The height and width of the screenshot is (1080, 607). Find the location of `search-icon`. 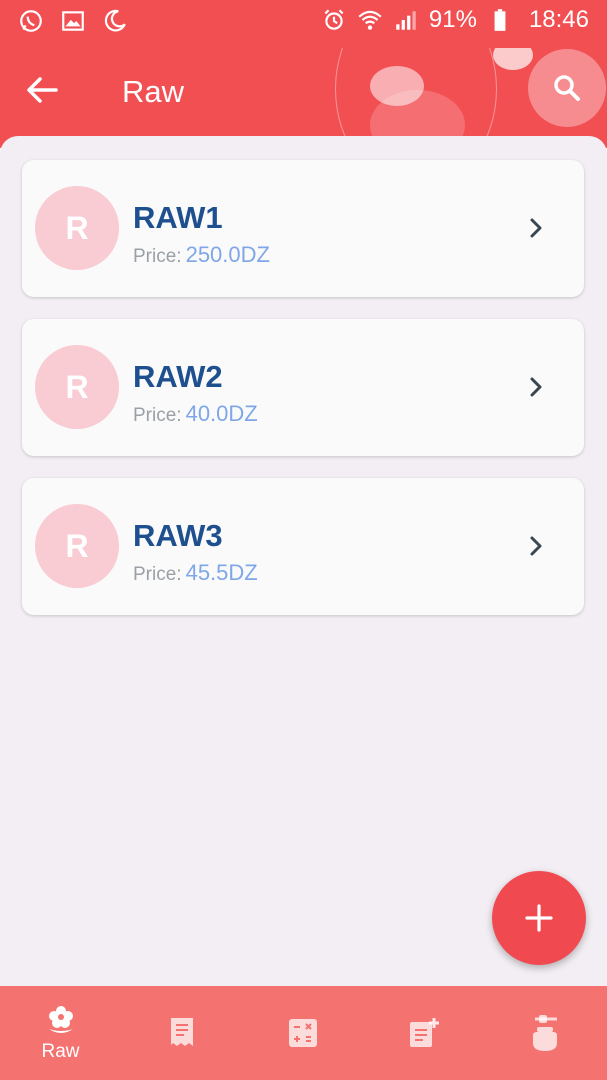

search-icon is located at coordinates (567, 88).